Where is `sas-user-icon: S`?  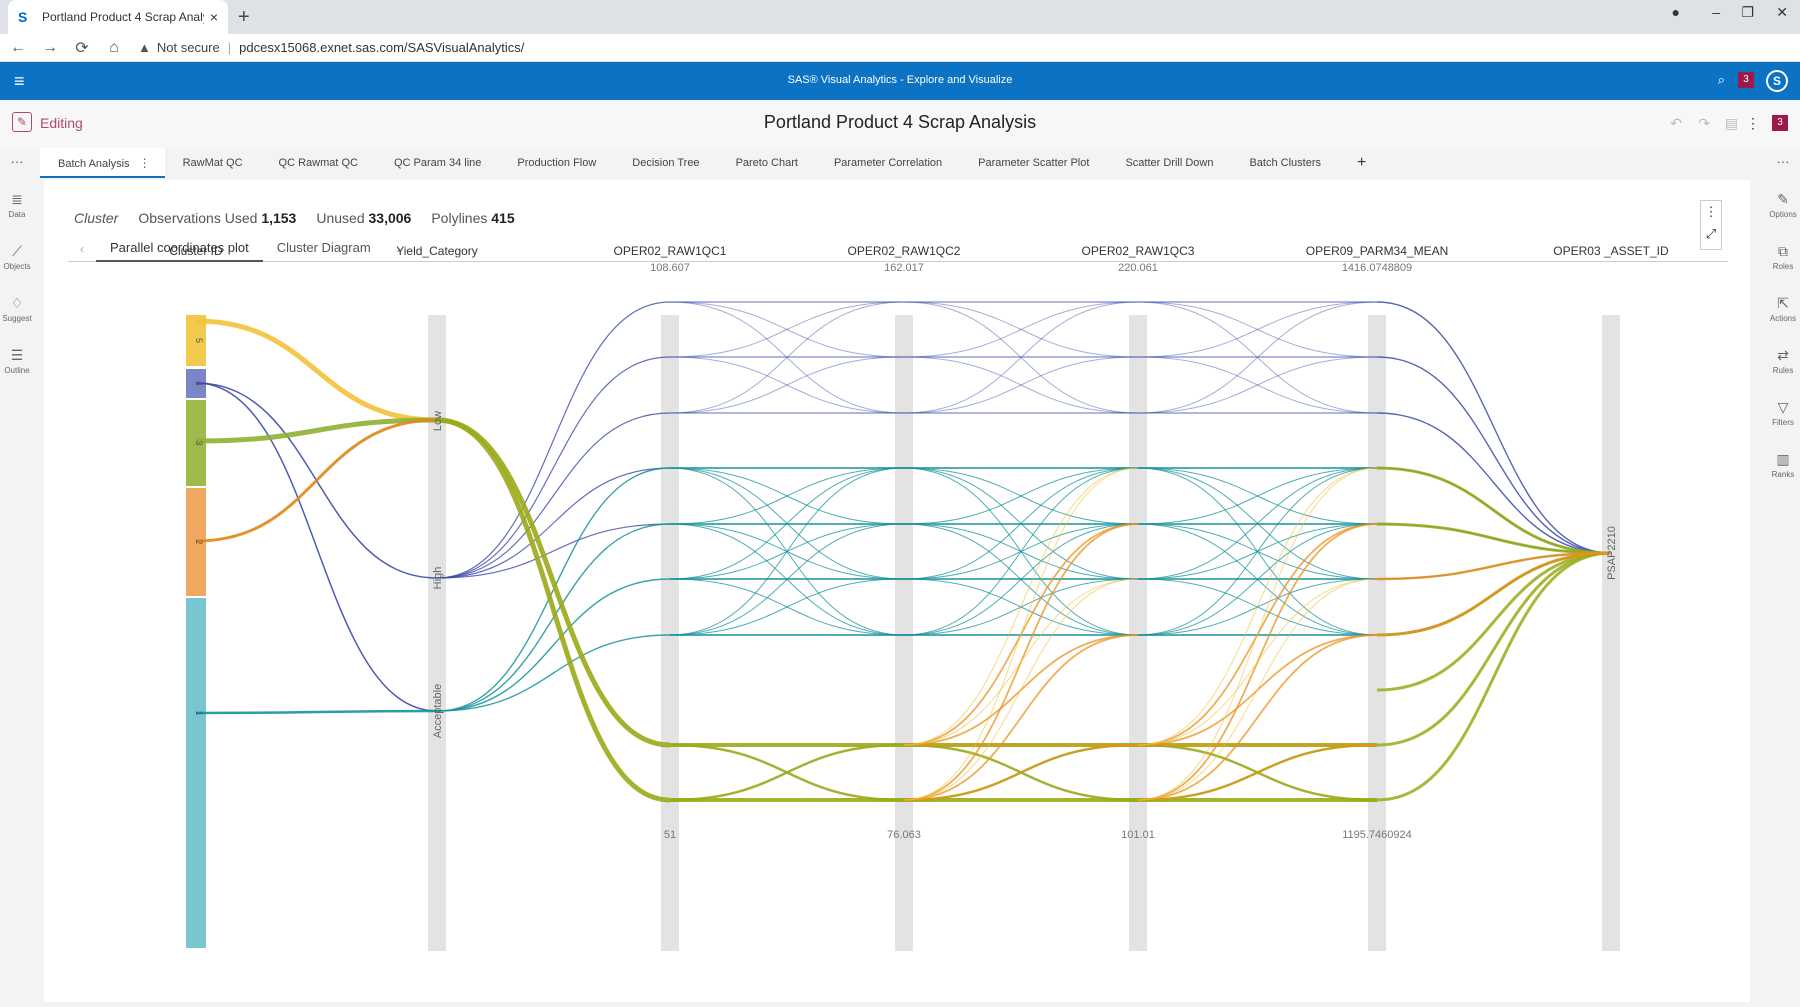
sas-user-icon: S is located at coordinates (1777, 81).